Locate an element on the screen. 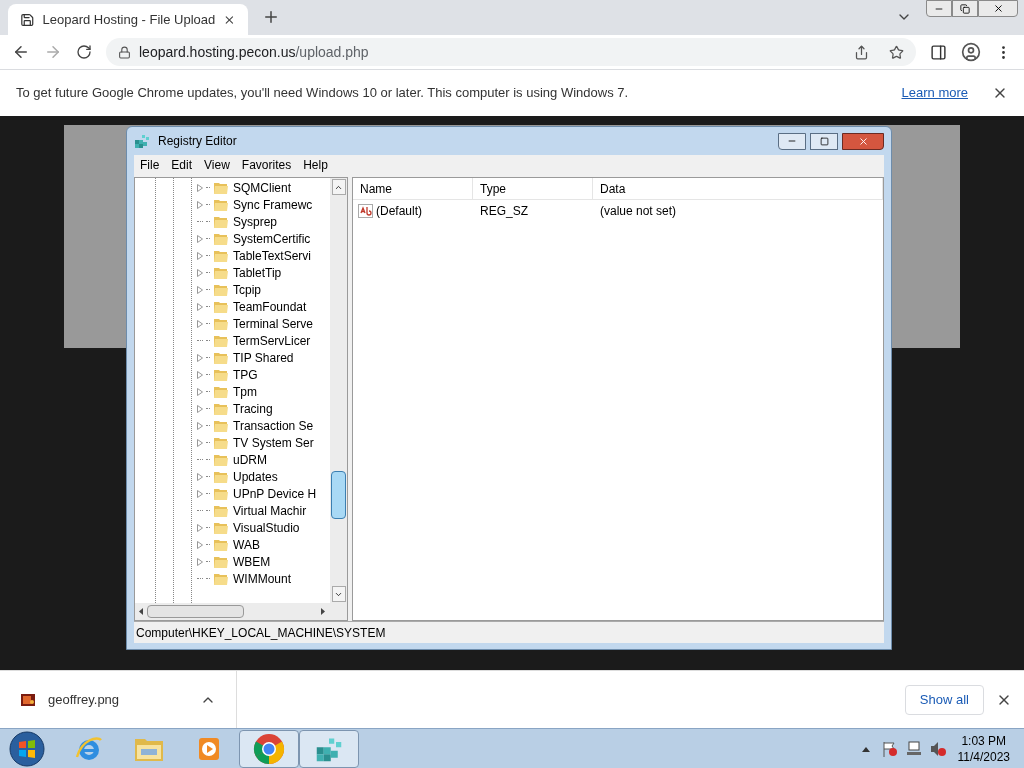 This screenshot has width=1024, height=768. side-panel-icon is located at coordinates (938, 52).